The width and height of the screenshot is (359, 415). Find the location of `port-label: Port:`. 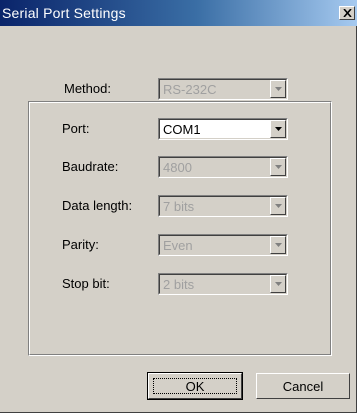

port-label: Port: is located at coordinates (76, 128).